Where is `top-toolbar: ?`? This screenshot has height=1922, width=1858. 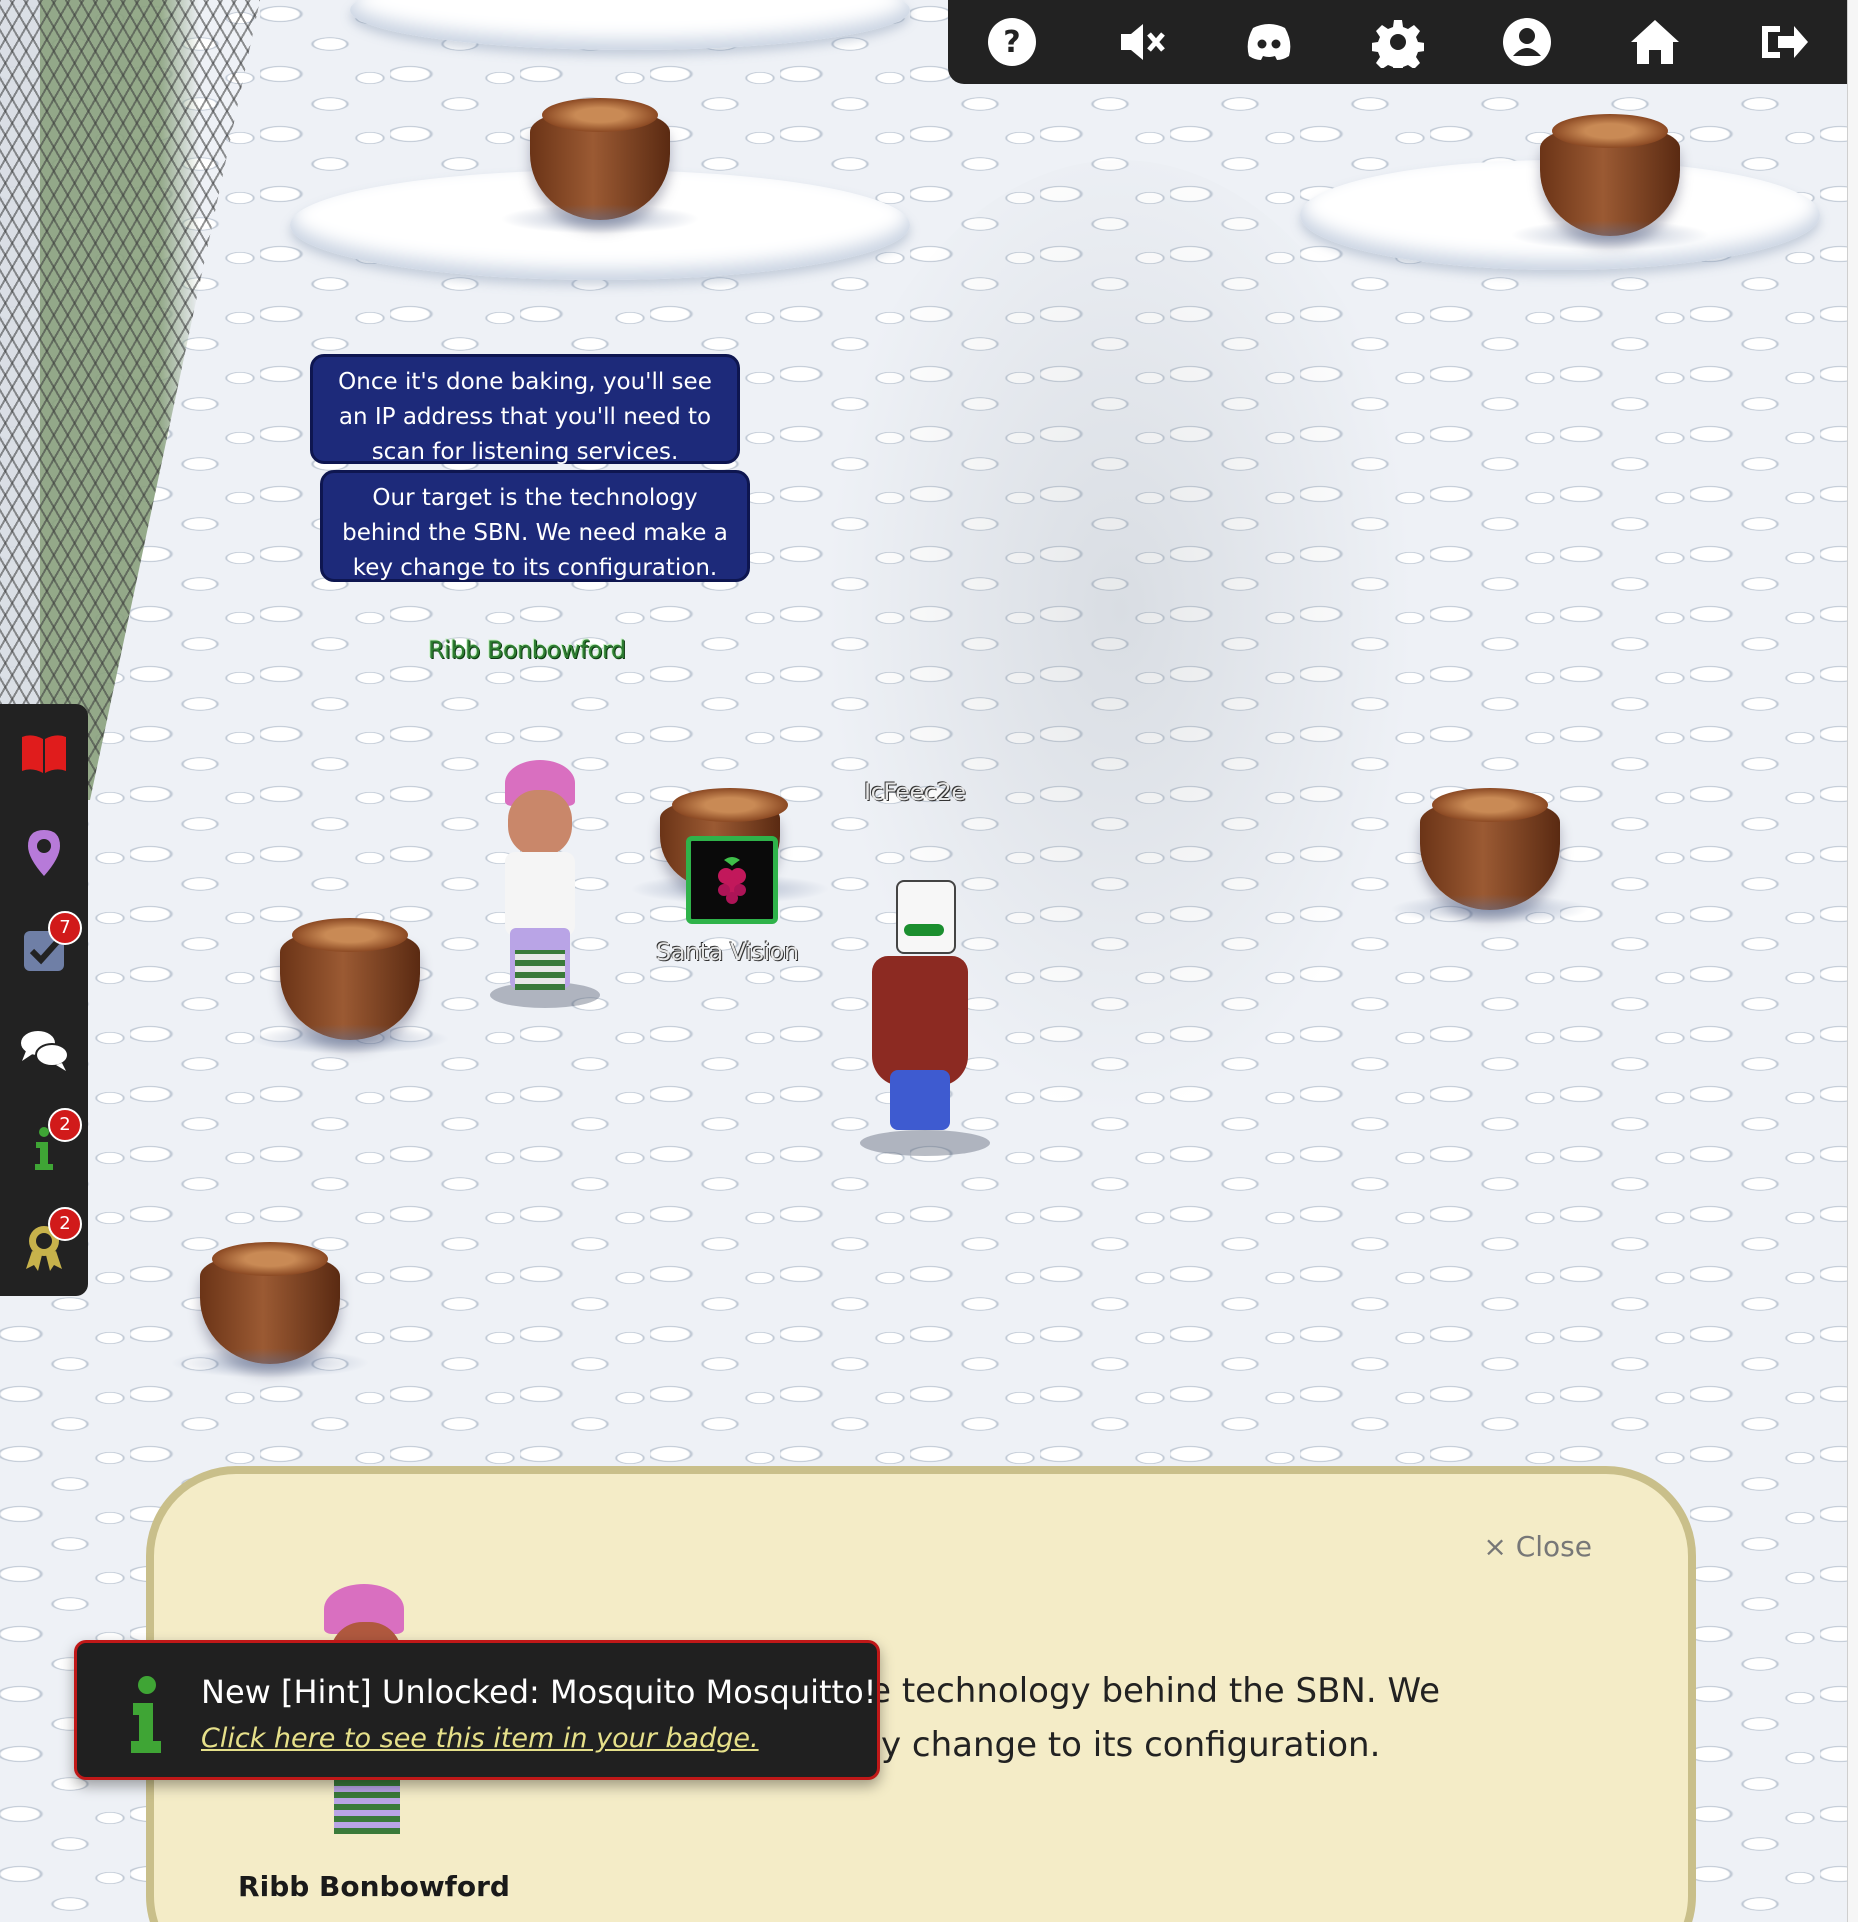
top-toolbar: ? is located at coordinates (1398, 42).